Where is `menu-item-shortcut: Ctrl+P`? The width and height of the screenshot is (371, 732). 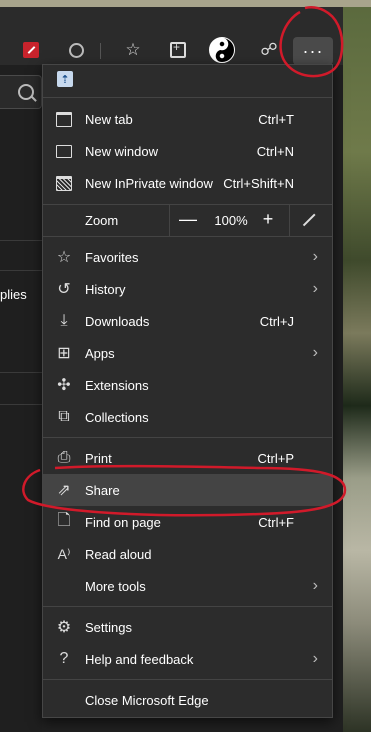
menu-item-shortcut: Ctrl+P is located at coordinates (275, 458).